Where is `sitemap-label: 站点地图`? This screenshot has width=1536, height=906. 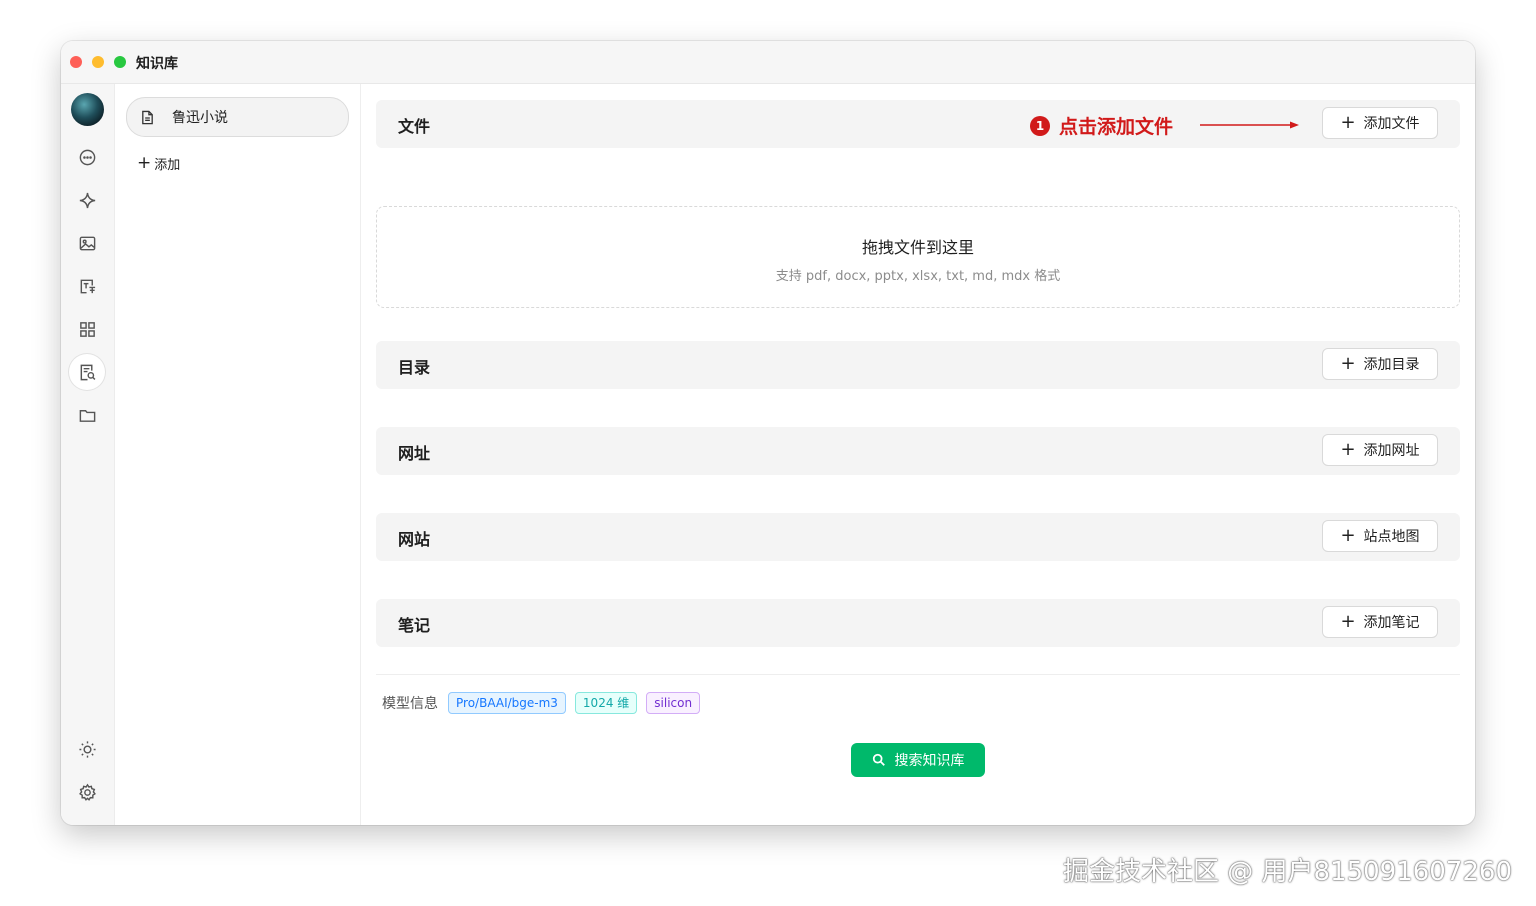 sitemap-label: 站点地图 is located at coordinates (1391, 537).